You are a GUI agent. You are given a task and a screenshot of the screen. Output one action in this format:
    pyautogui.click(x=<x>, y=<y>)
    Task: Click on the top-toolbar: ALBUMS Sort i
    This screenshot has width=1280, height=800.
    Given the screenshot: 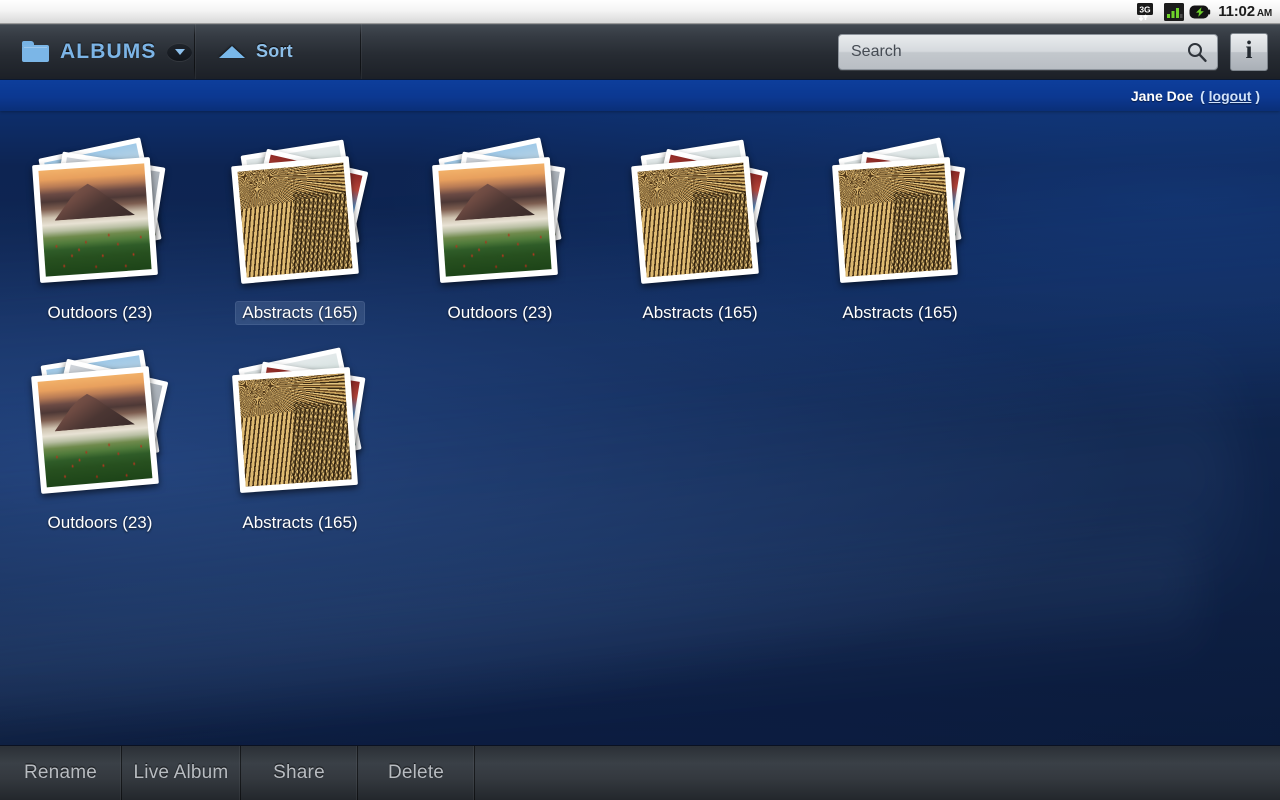 What is the action you would take?
    pyautogui.click(x=640, y=52)
    